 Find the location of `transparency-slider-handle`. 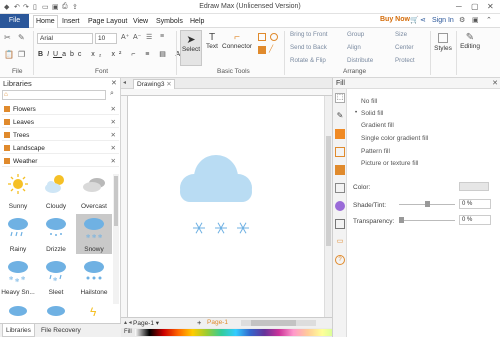

transparency-slider-handle is located at coordinates (401, 220).